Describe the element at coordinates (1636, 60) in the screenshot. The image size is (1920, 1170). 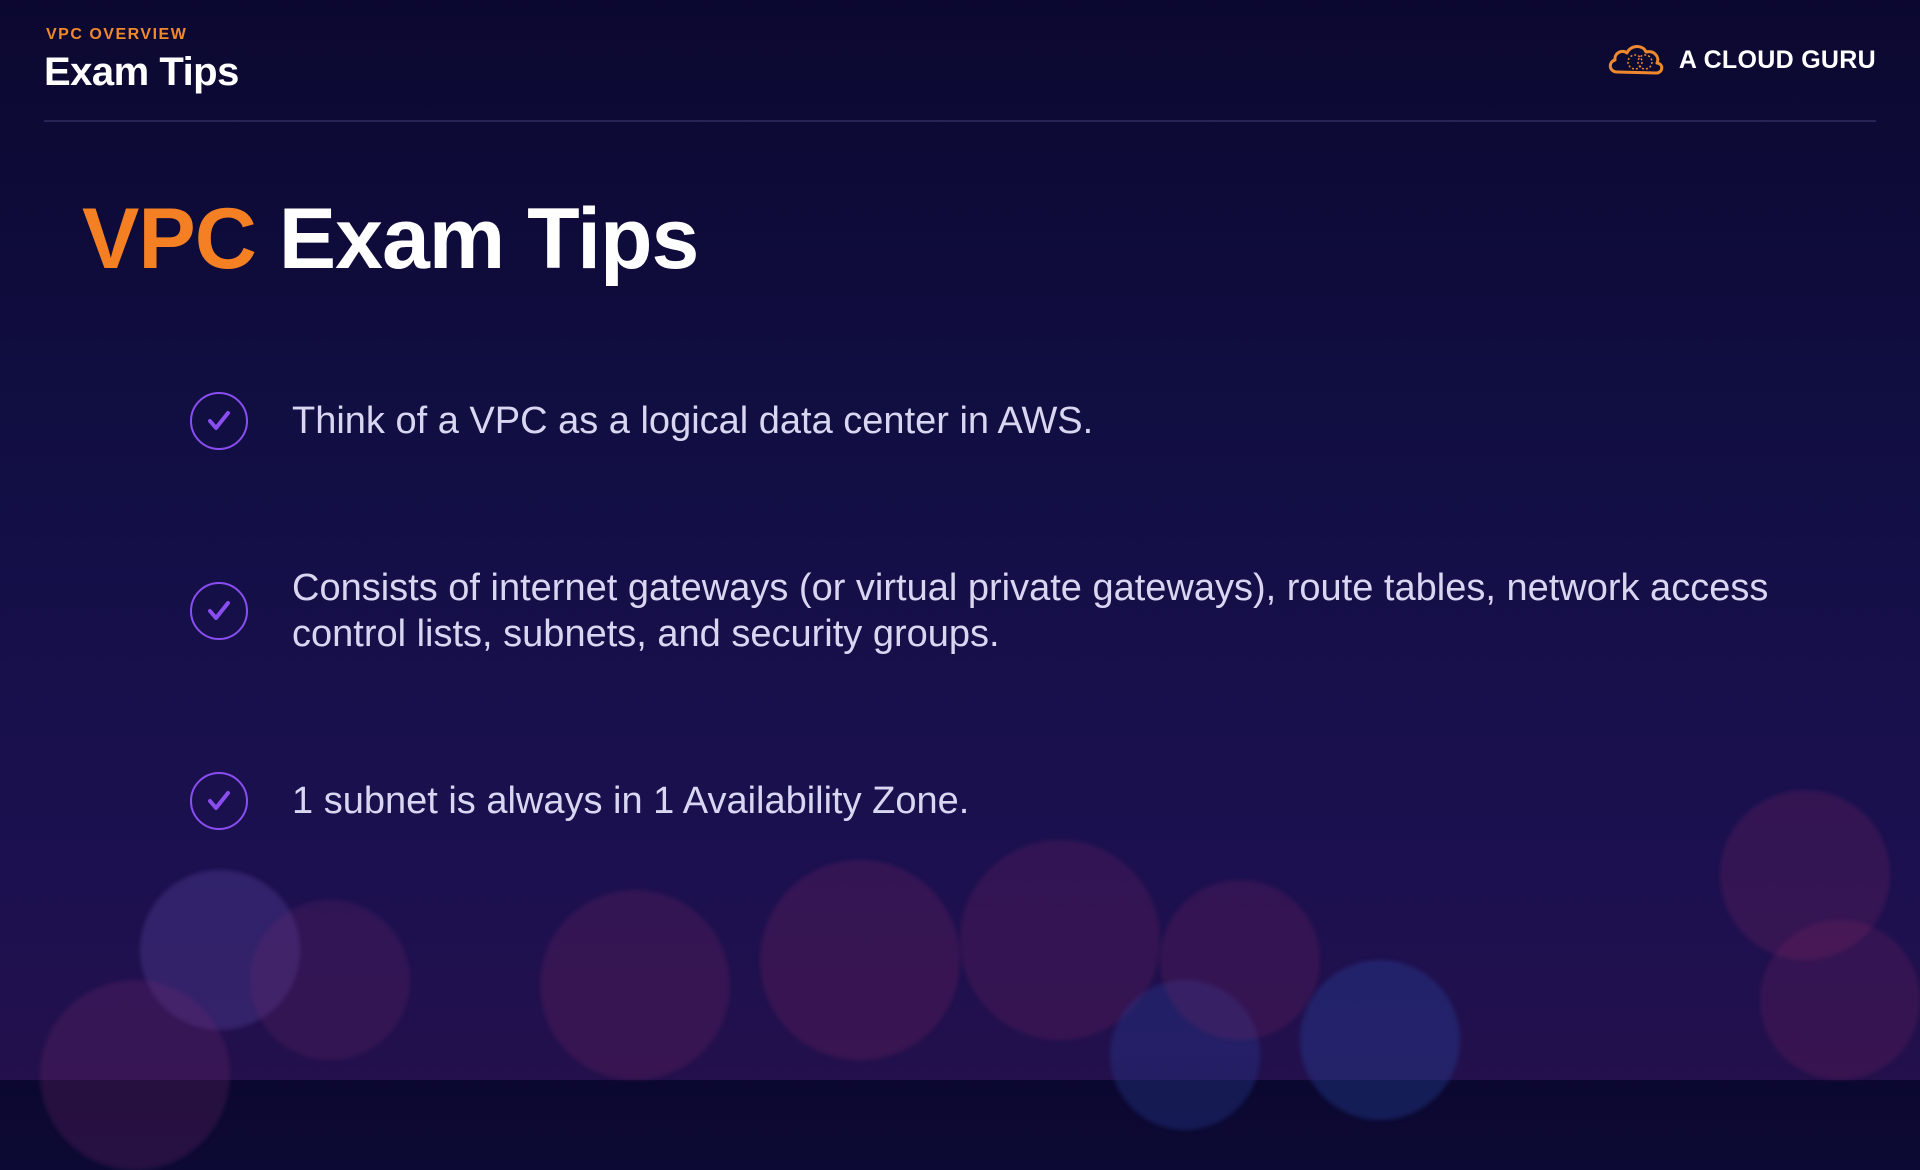
I see `cloud-icon` at that location.